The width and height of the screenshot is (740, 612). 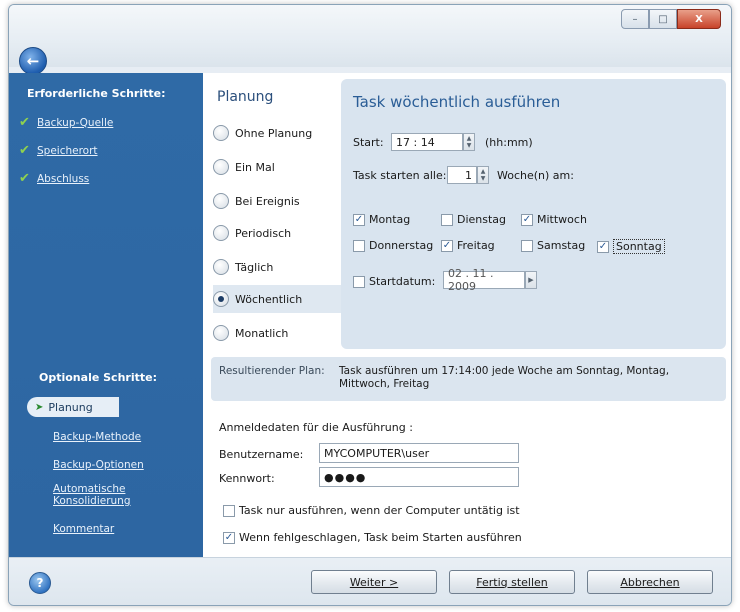 I want to click on day-label: Samstag, so click(x=561, y=245).